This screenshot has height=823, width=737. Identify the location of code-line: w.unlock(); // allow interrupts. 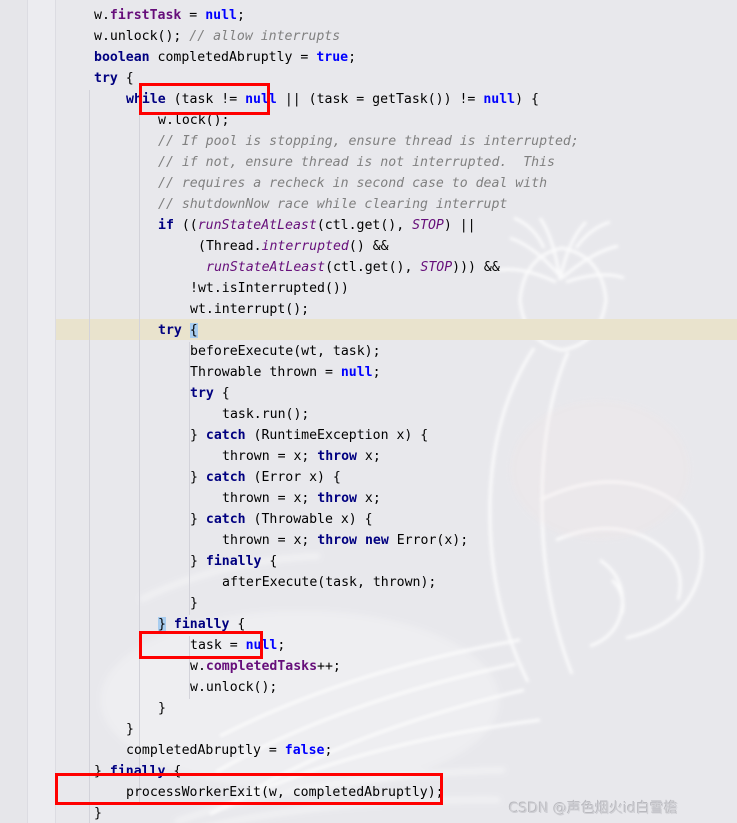
(217, 37).